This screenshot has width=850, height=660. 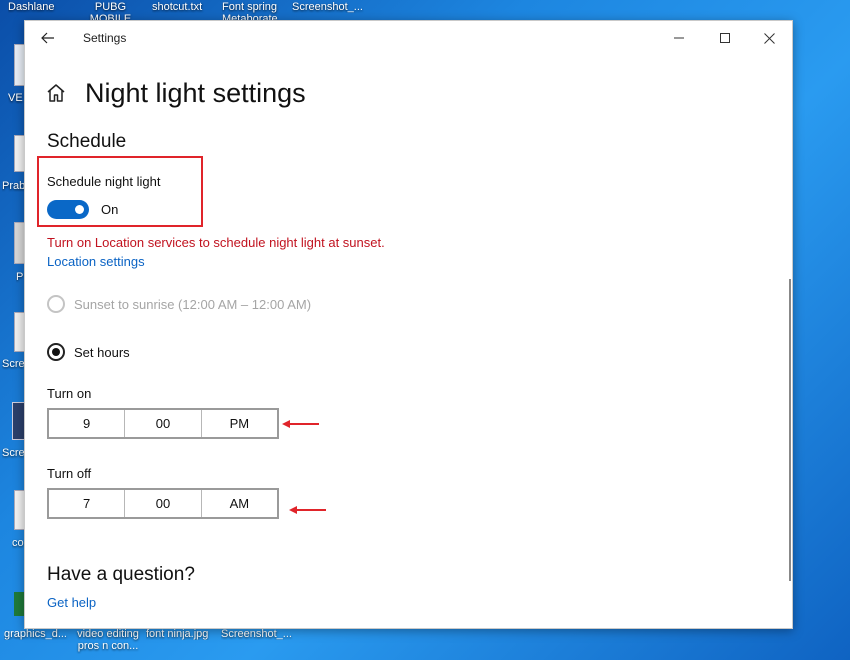 What do you see at coordinates (68, 209) in the screenshot?
I see `schedule-night-light-toggle` at bounding box center [68, 209].